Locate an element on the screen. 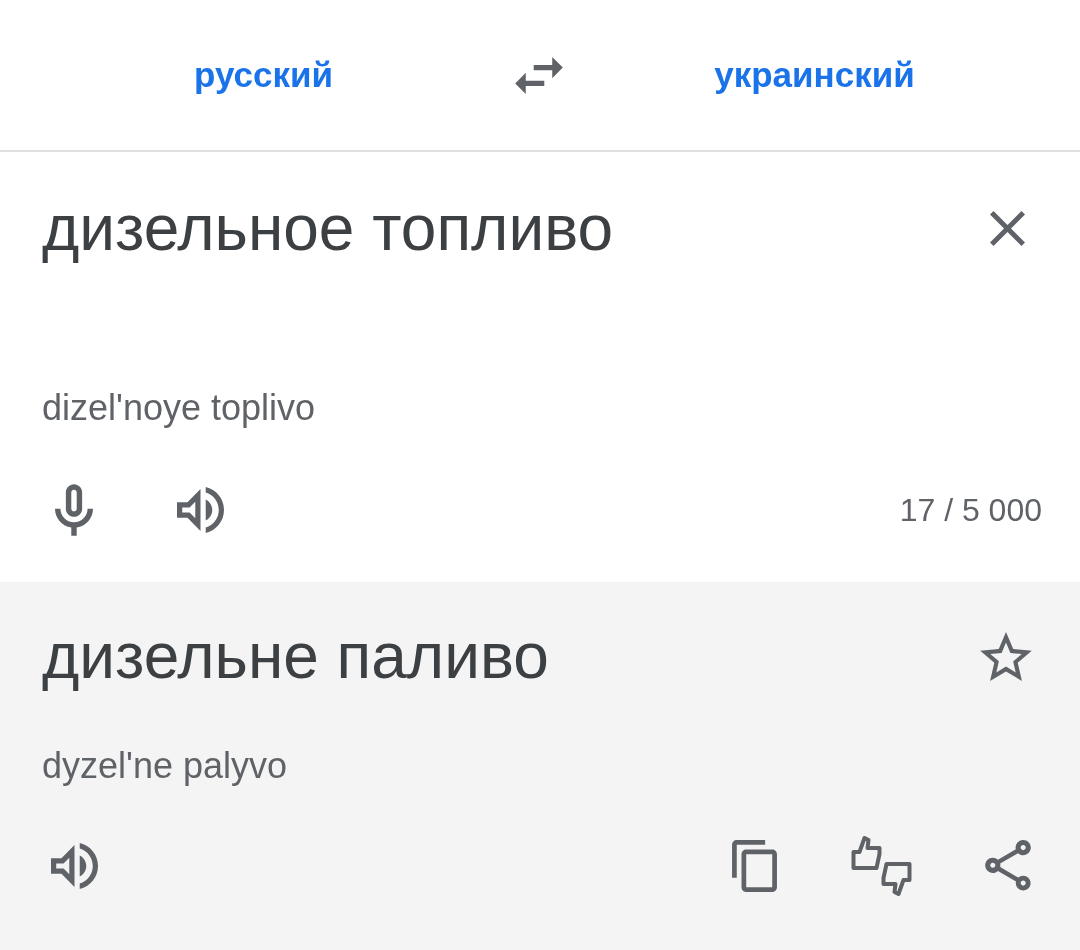 This screenshot has height=950, width=1080. transliteration-text: dyzelʹne palyvo is located at coordinates (165, 766).